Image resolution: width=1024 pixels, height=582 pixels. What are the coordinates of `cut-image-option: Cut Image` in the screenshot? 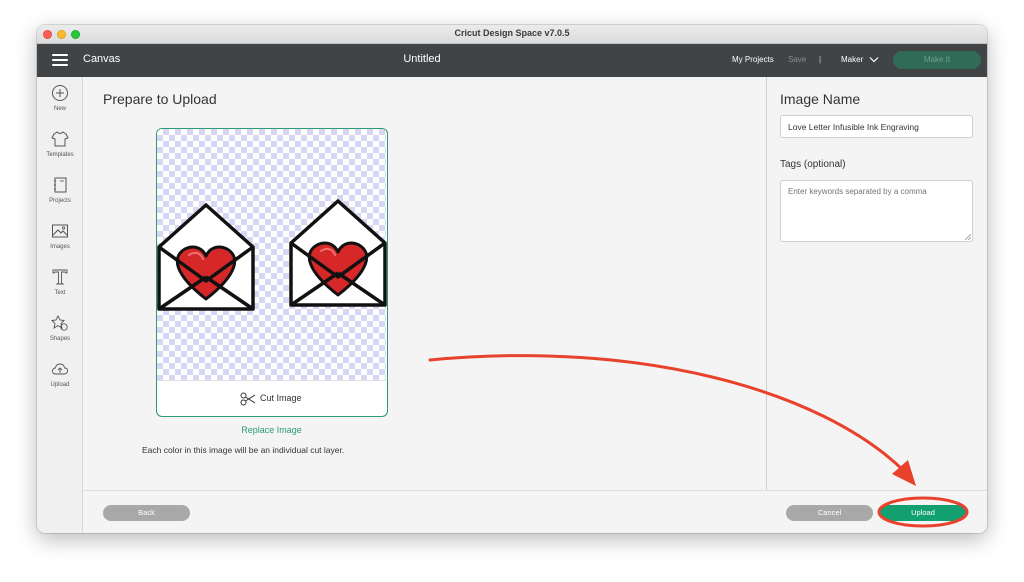 It's located at (271, 398).